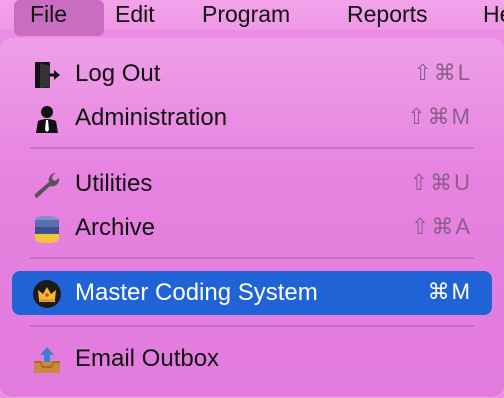 This screenshot has width=504, height=398. What do you see at coordinates (252, 228) in the screenshot?
I see `menu-item-archive: Archive ⇧⌘A` at bounding box center [252, 228].